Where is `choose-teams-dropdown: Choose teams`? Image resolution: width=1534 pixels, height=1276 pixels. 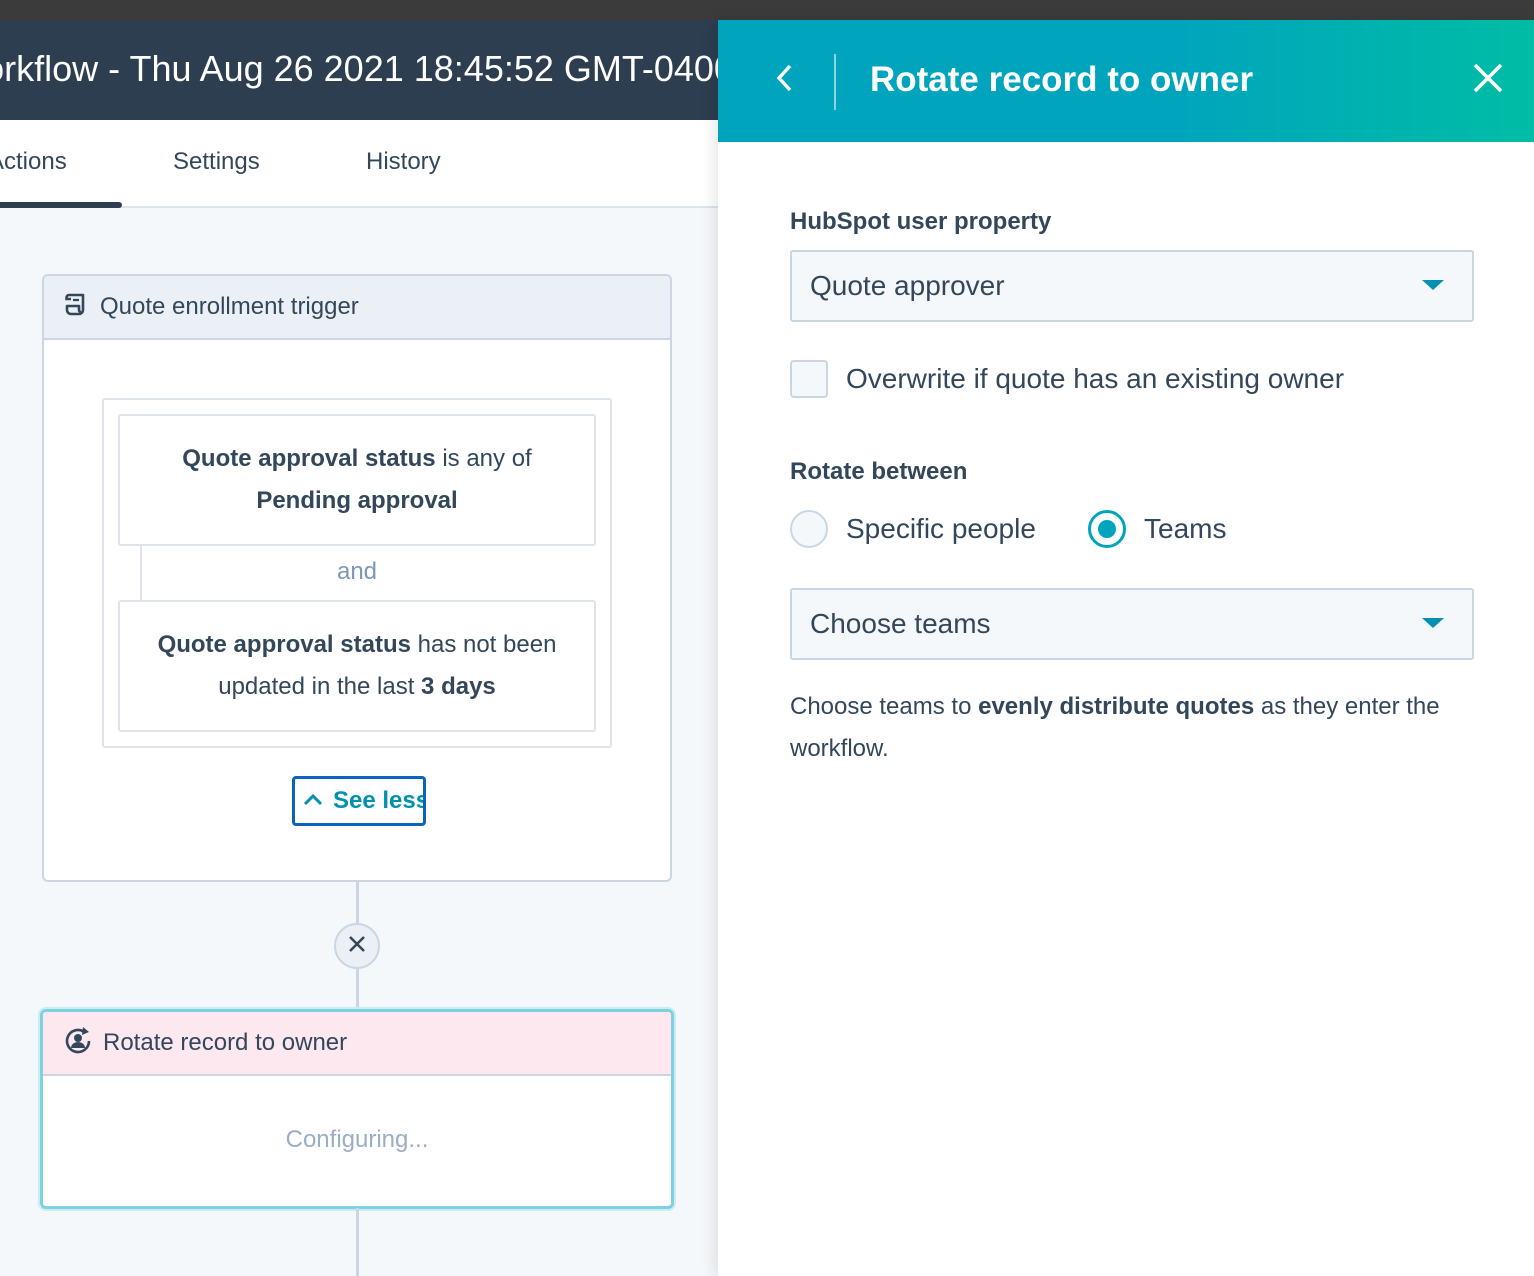
choose-teams-dropdown: Choose teams is located at coordinates (1132, 624).